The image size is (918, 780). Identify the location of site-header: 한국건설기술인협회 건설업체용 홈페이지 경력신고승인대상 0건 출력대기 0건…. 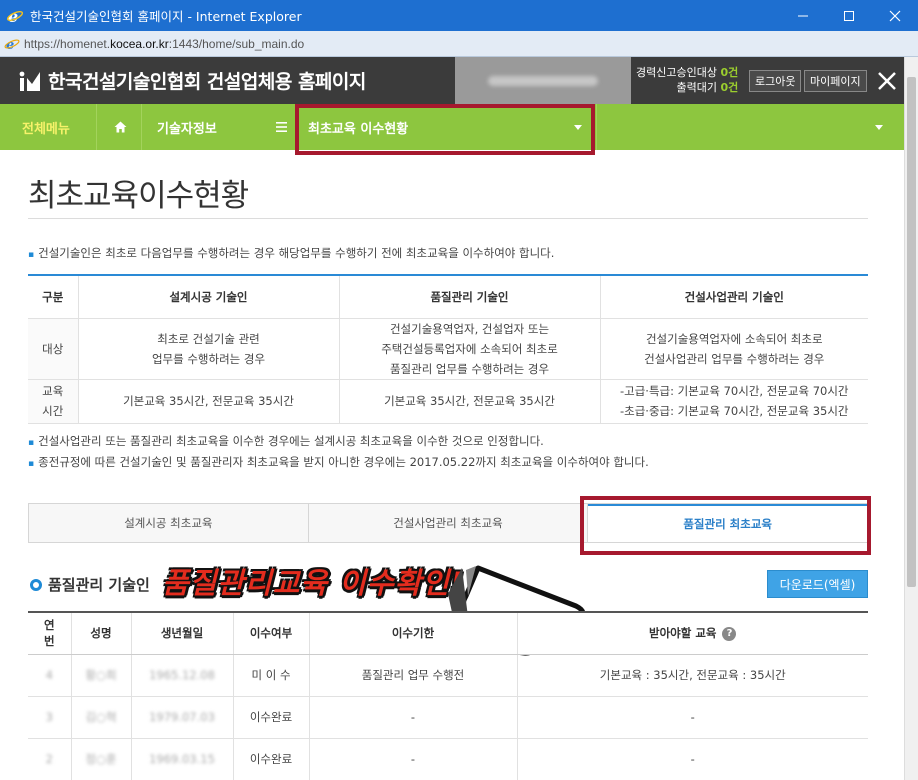
(459, 80).